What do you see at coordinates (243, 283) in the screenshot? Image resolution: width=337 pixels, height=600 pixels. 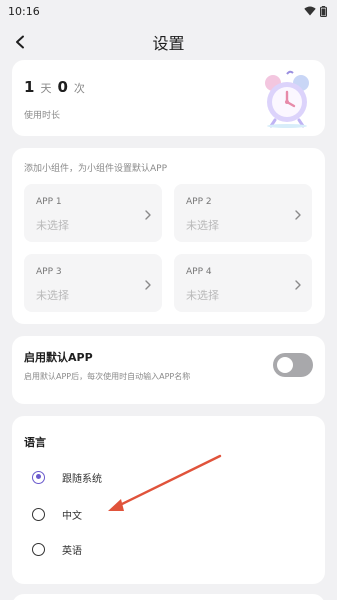 I see `app-slot-4: APP 4 未选择` at bounding box center [243, 283].